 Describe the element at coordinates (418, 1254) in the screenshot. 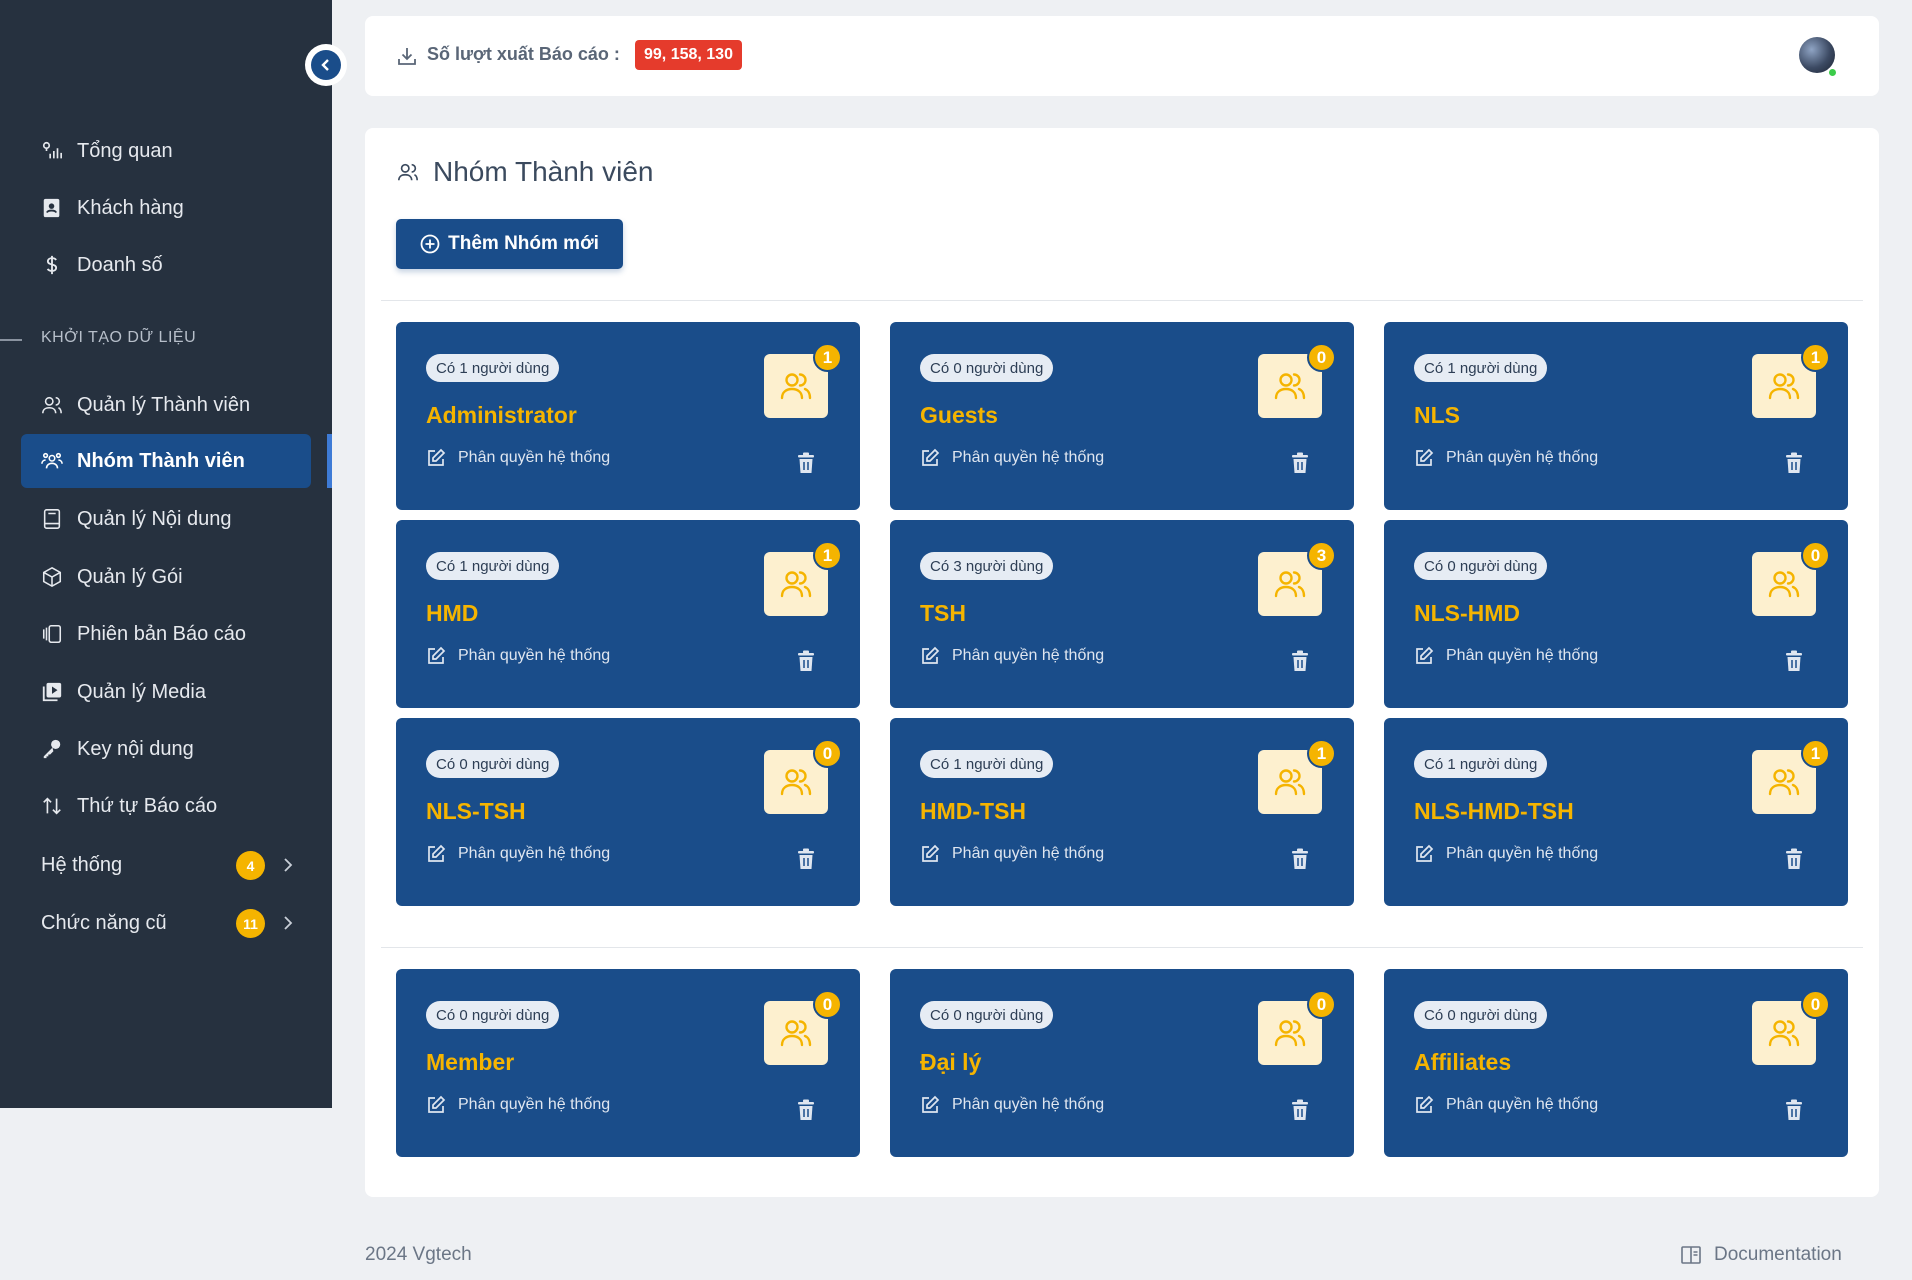

I see `footer-copyright: 2024 Vgtech` at that location.